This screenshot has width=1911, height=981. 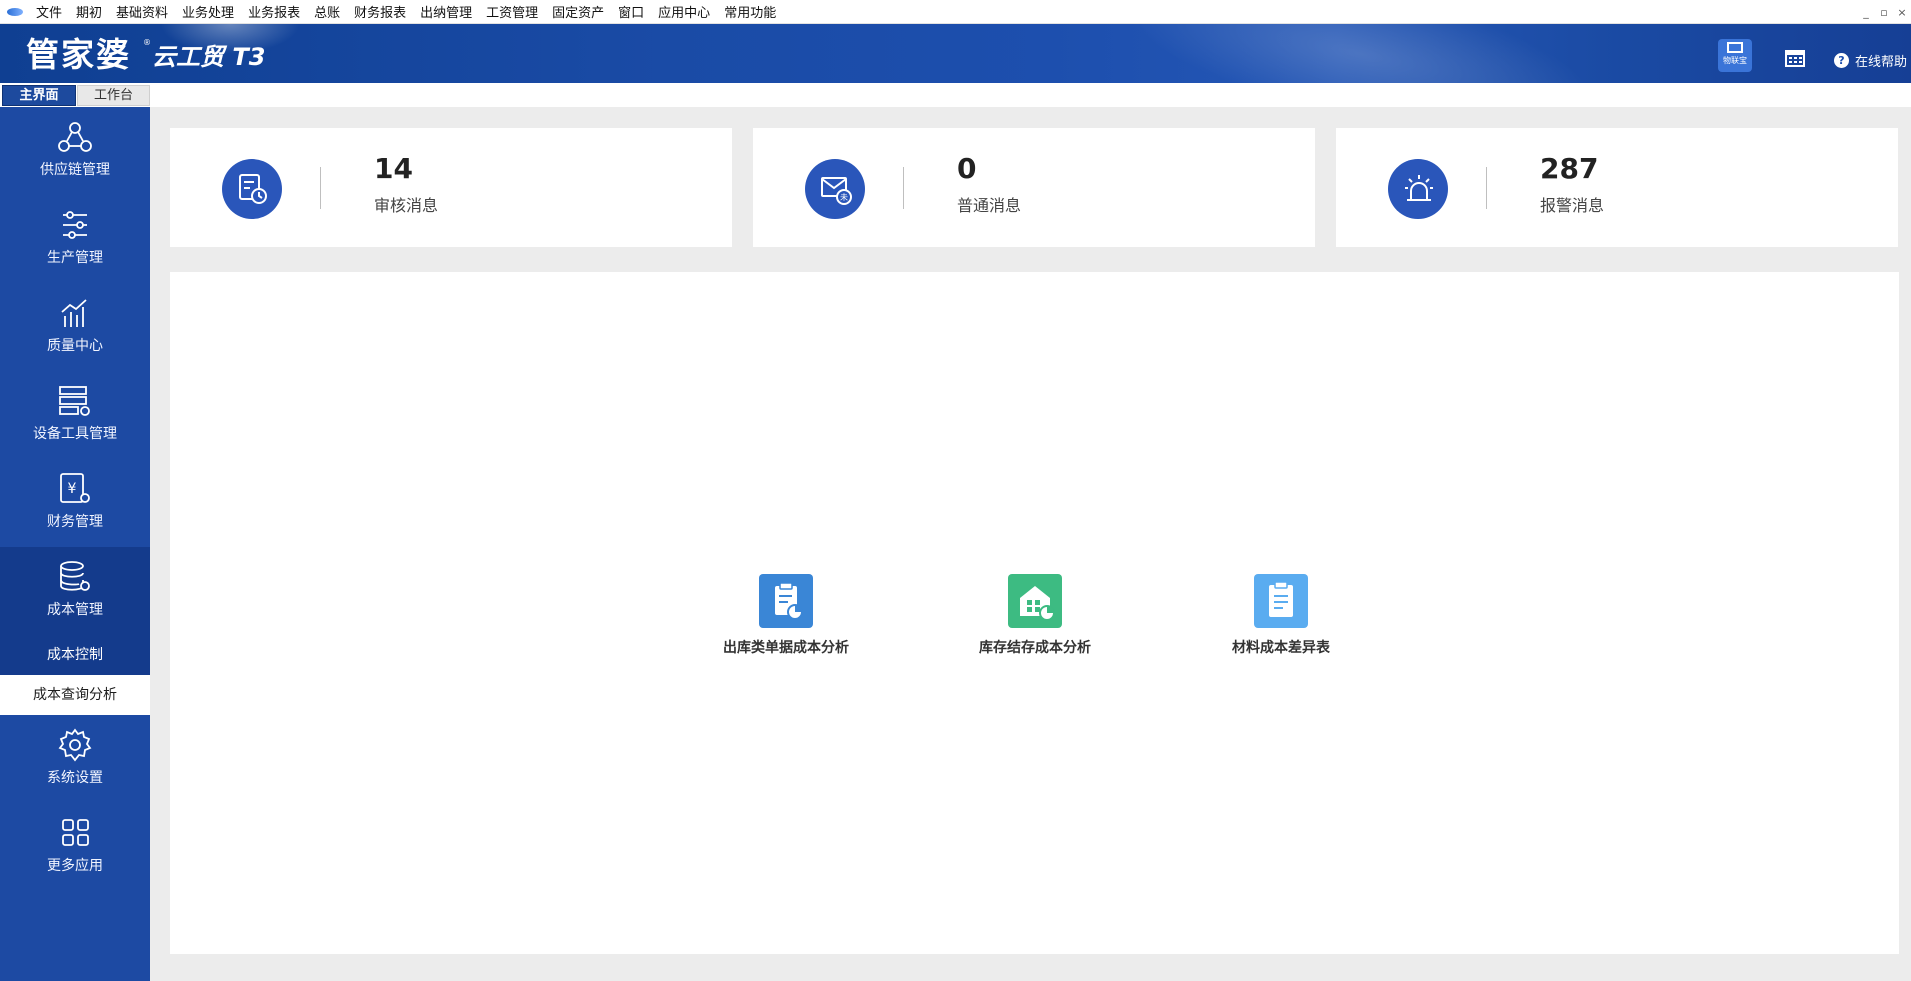 I want to click on tile-outbound-cost-analysis: 出库类单据成本分析, so click(x=786, y=615).